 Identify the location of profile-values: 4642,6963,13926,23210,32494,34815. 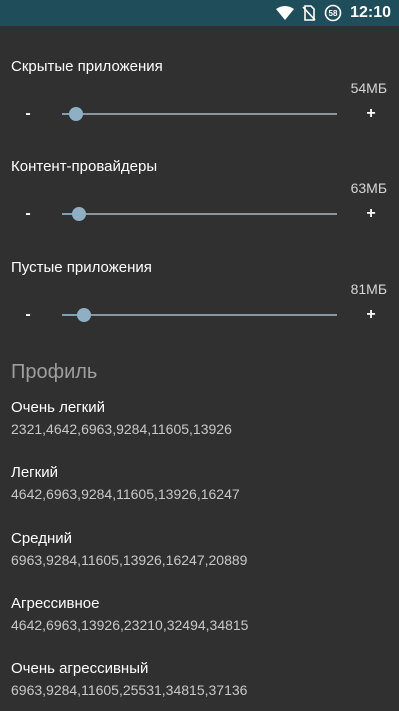
(130, 625).